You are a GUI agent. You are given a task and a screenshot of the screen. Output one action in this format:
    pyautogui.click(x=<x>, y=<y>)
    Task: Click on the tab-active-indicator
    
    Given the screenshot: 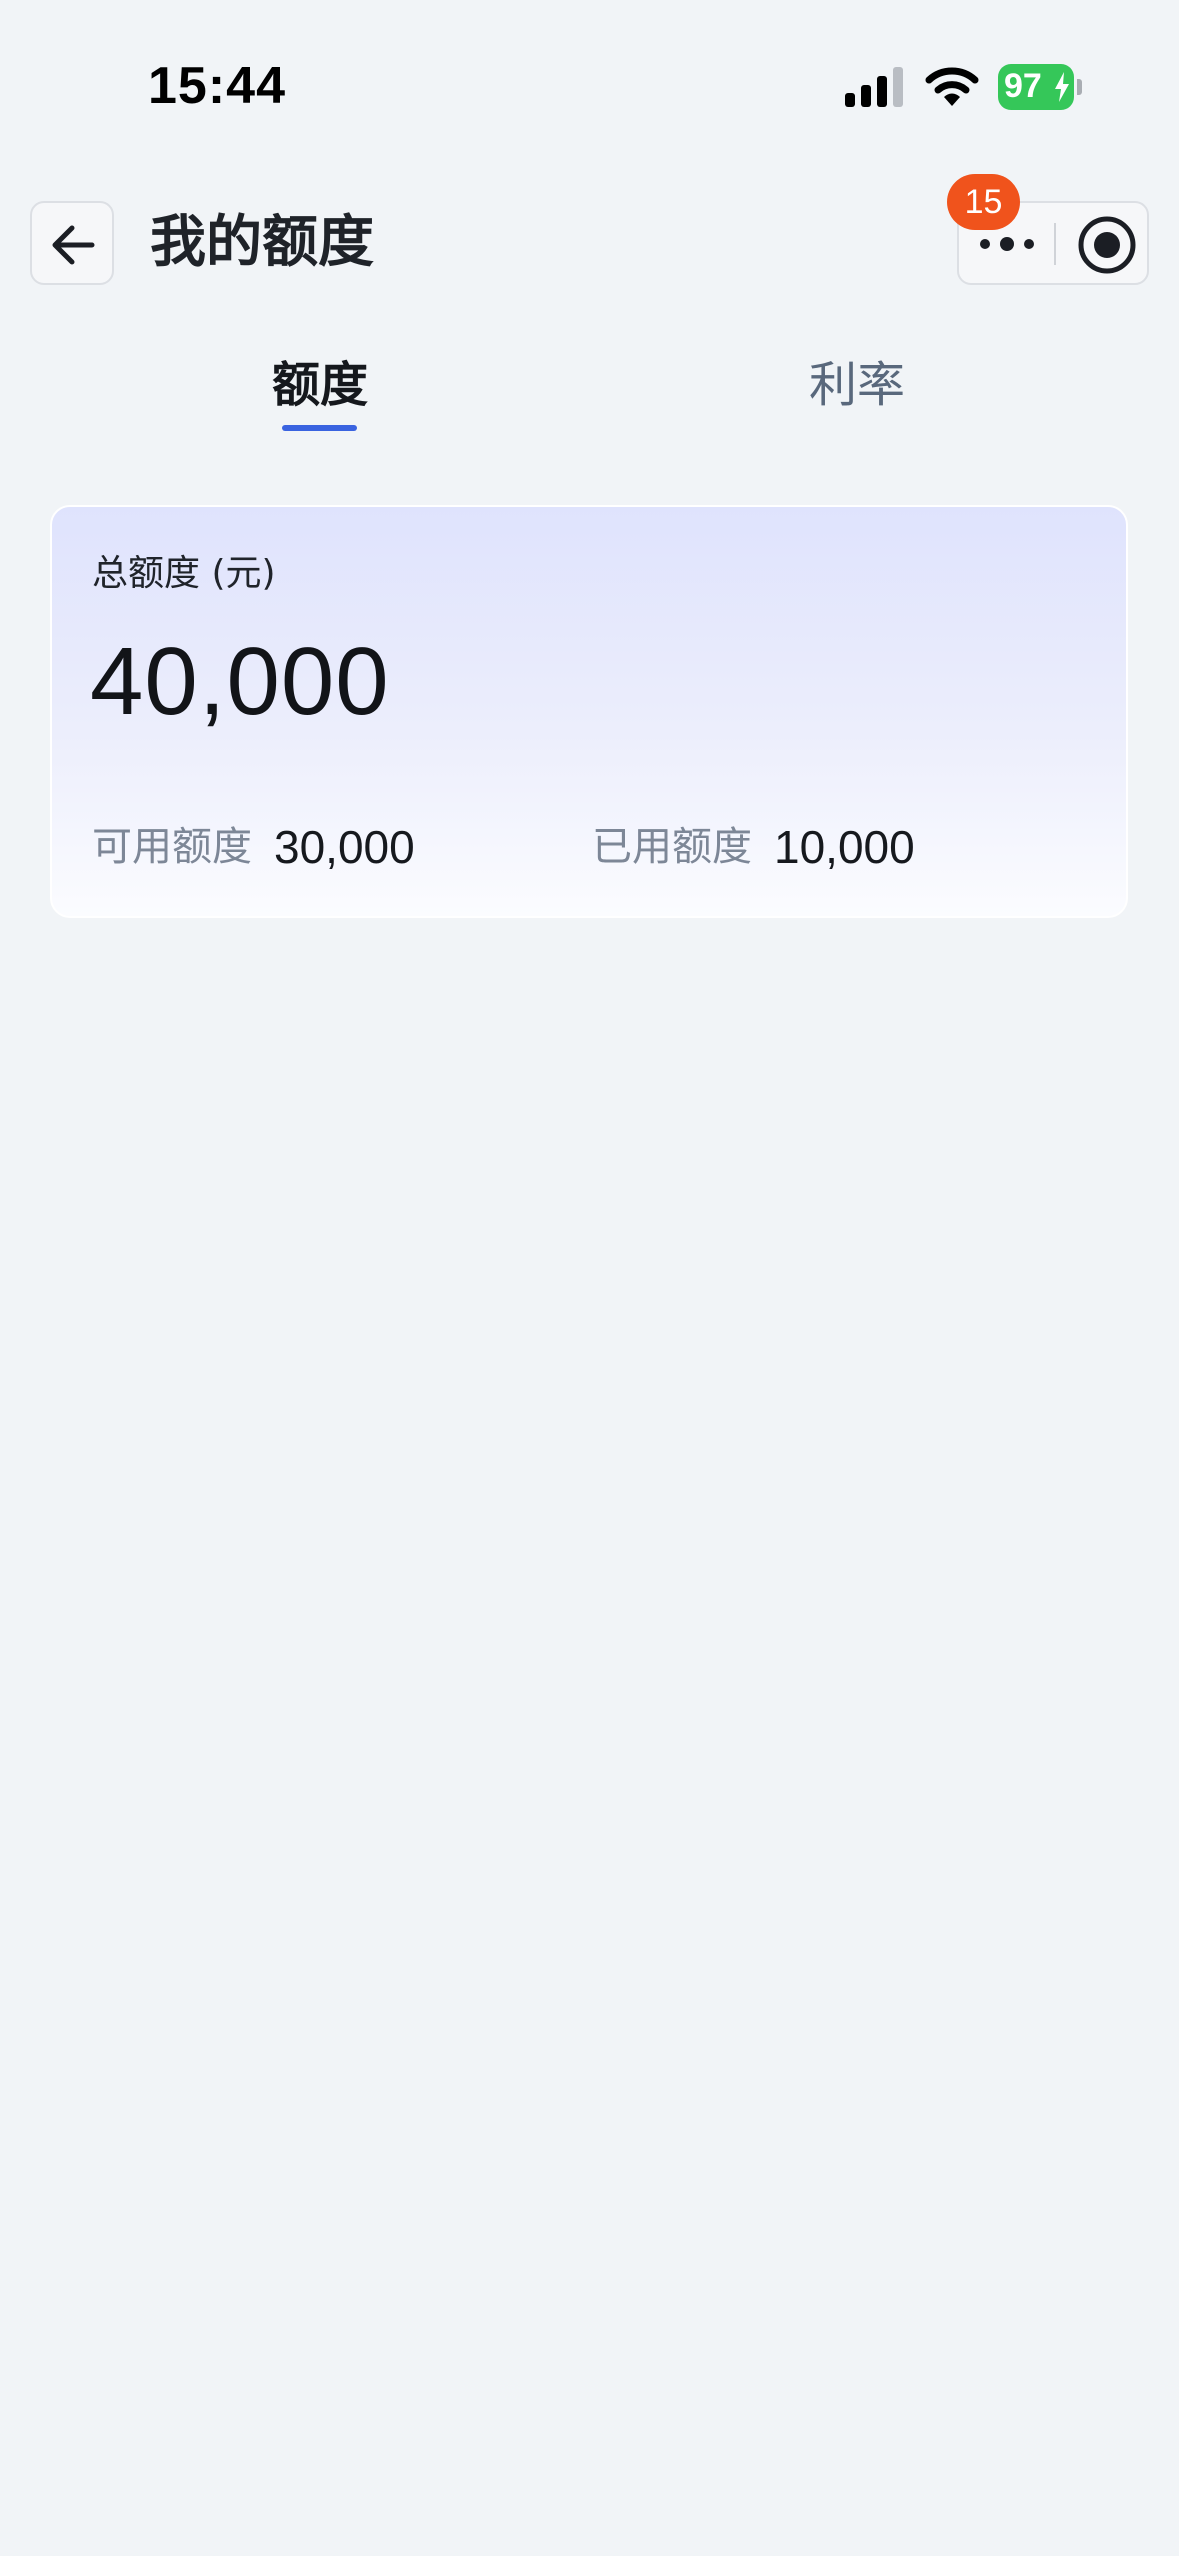 What is the action you would take?
    pyautogui.click(x=319, y=428)
    